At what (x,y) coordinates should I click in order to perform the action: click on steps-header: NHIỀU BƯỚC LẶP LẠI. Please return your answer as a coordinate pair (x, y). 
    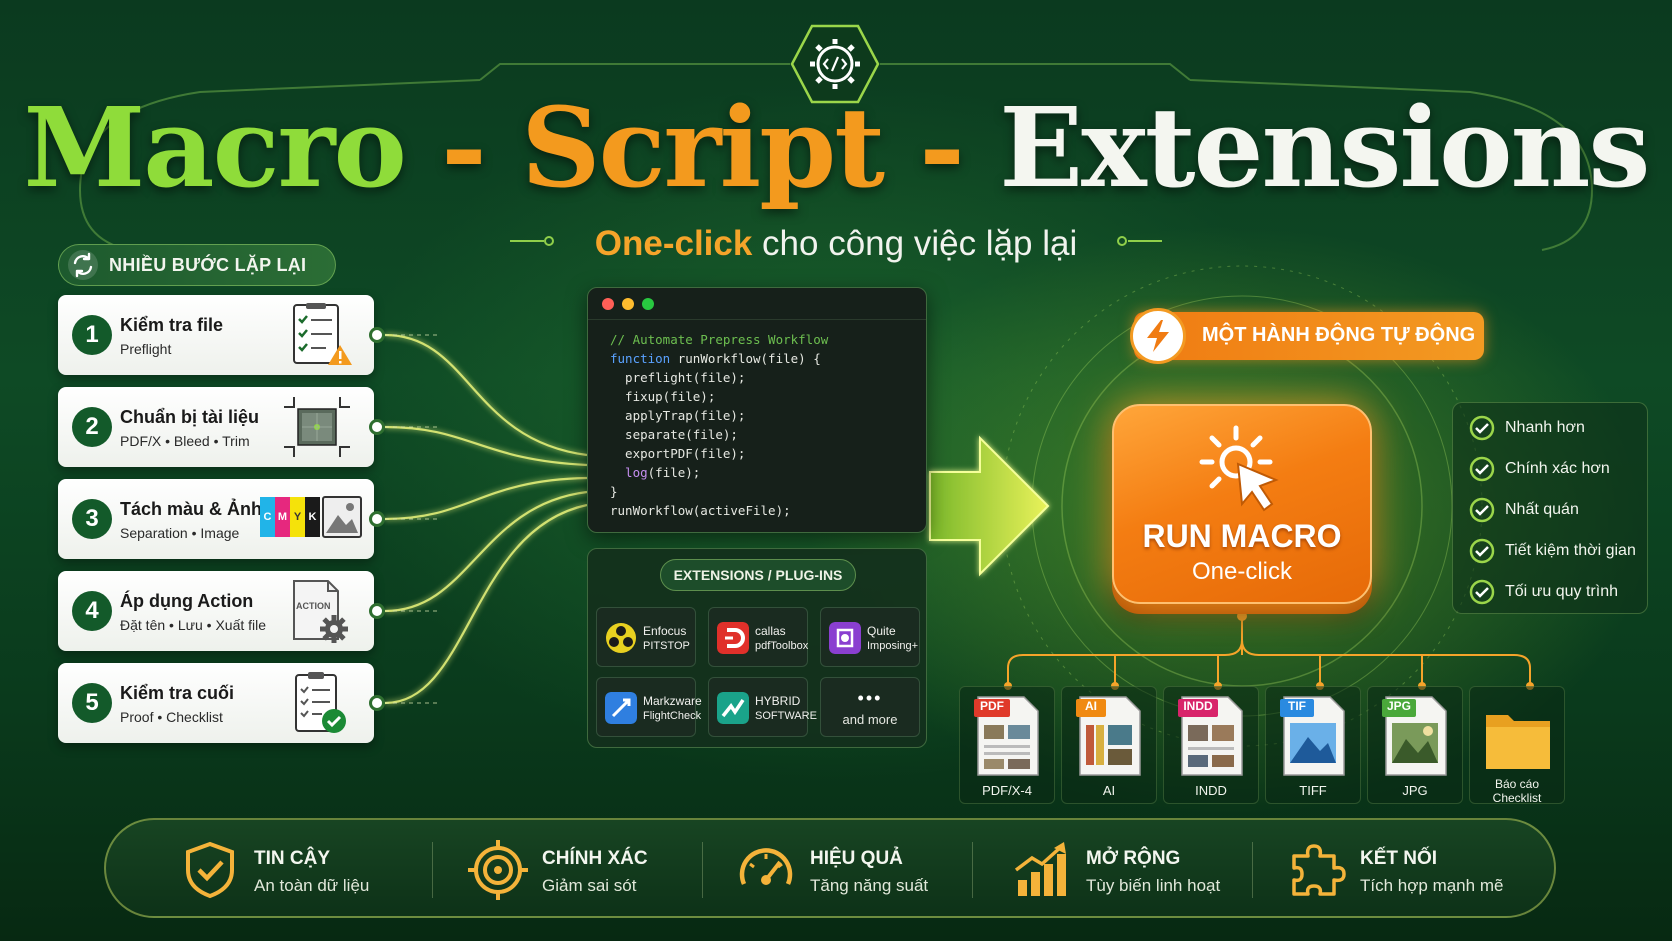
    Looking at the image, I should click on (197, 265).